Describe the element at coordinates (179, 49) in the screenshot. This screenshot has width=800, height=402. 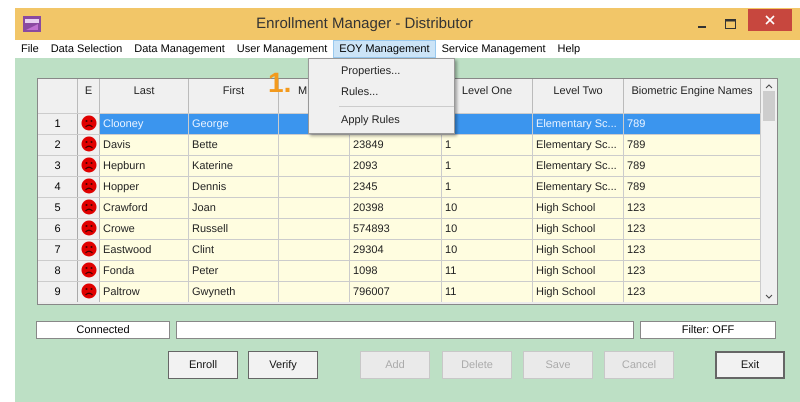
I see `menu-item: Data Management` at that location.